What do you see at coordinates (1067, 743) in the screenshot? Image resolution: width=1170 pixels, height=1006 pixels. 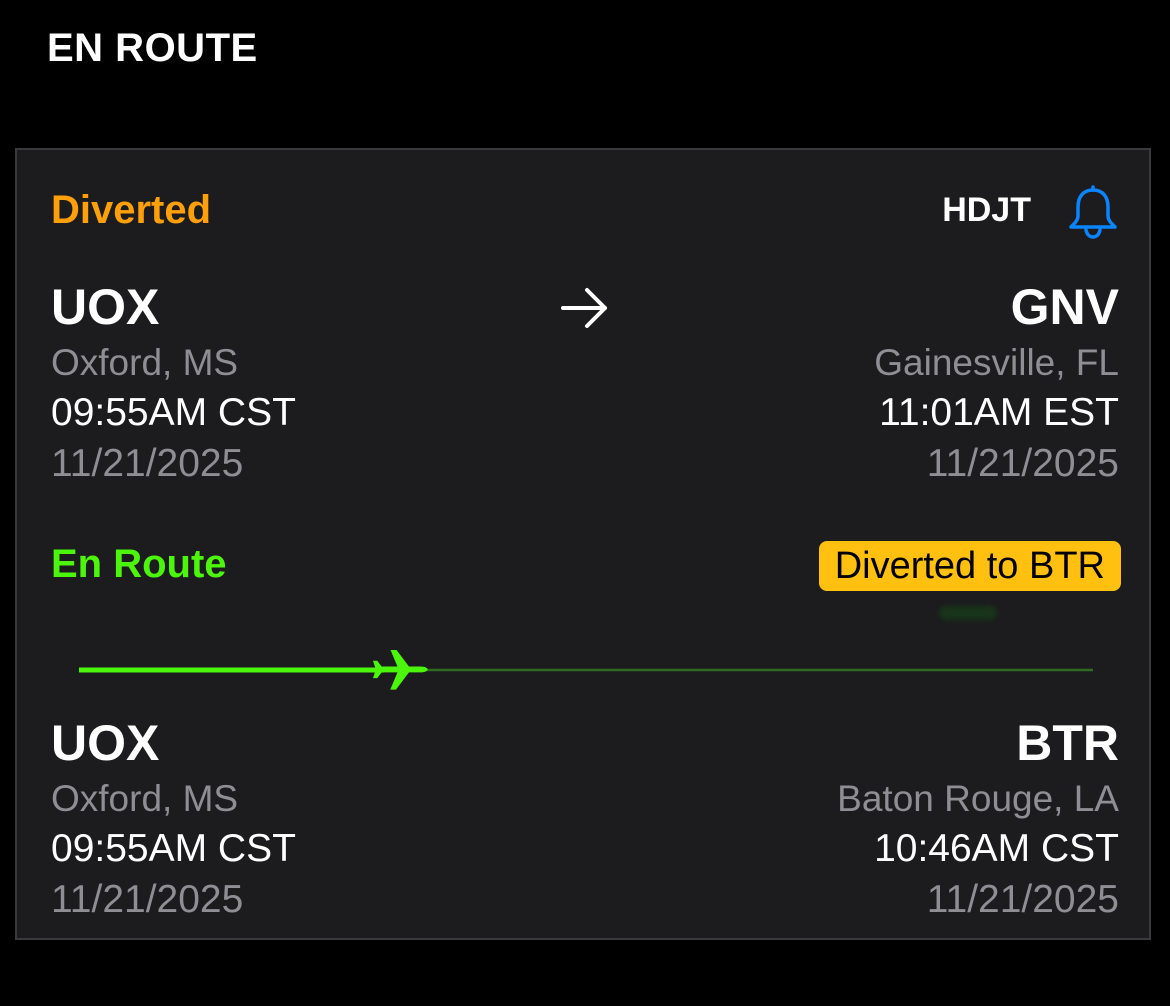 I see `actual-destination-code: BTR` at bounding box center [1067, 743].